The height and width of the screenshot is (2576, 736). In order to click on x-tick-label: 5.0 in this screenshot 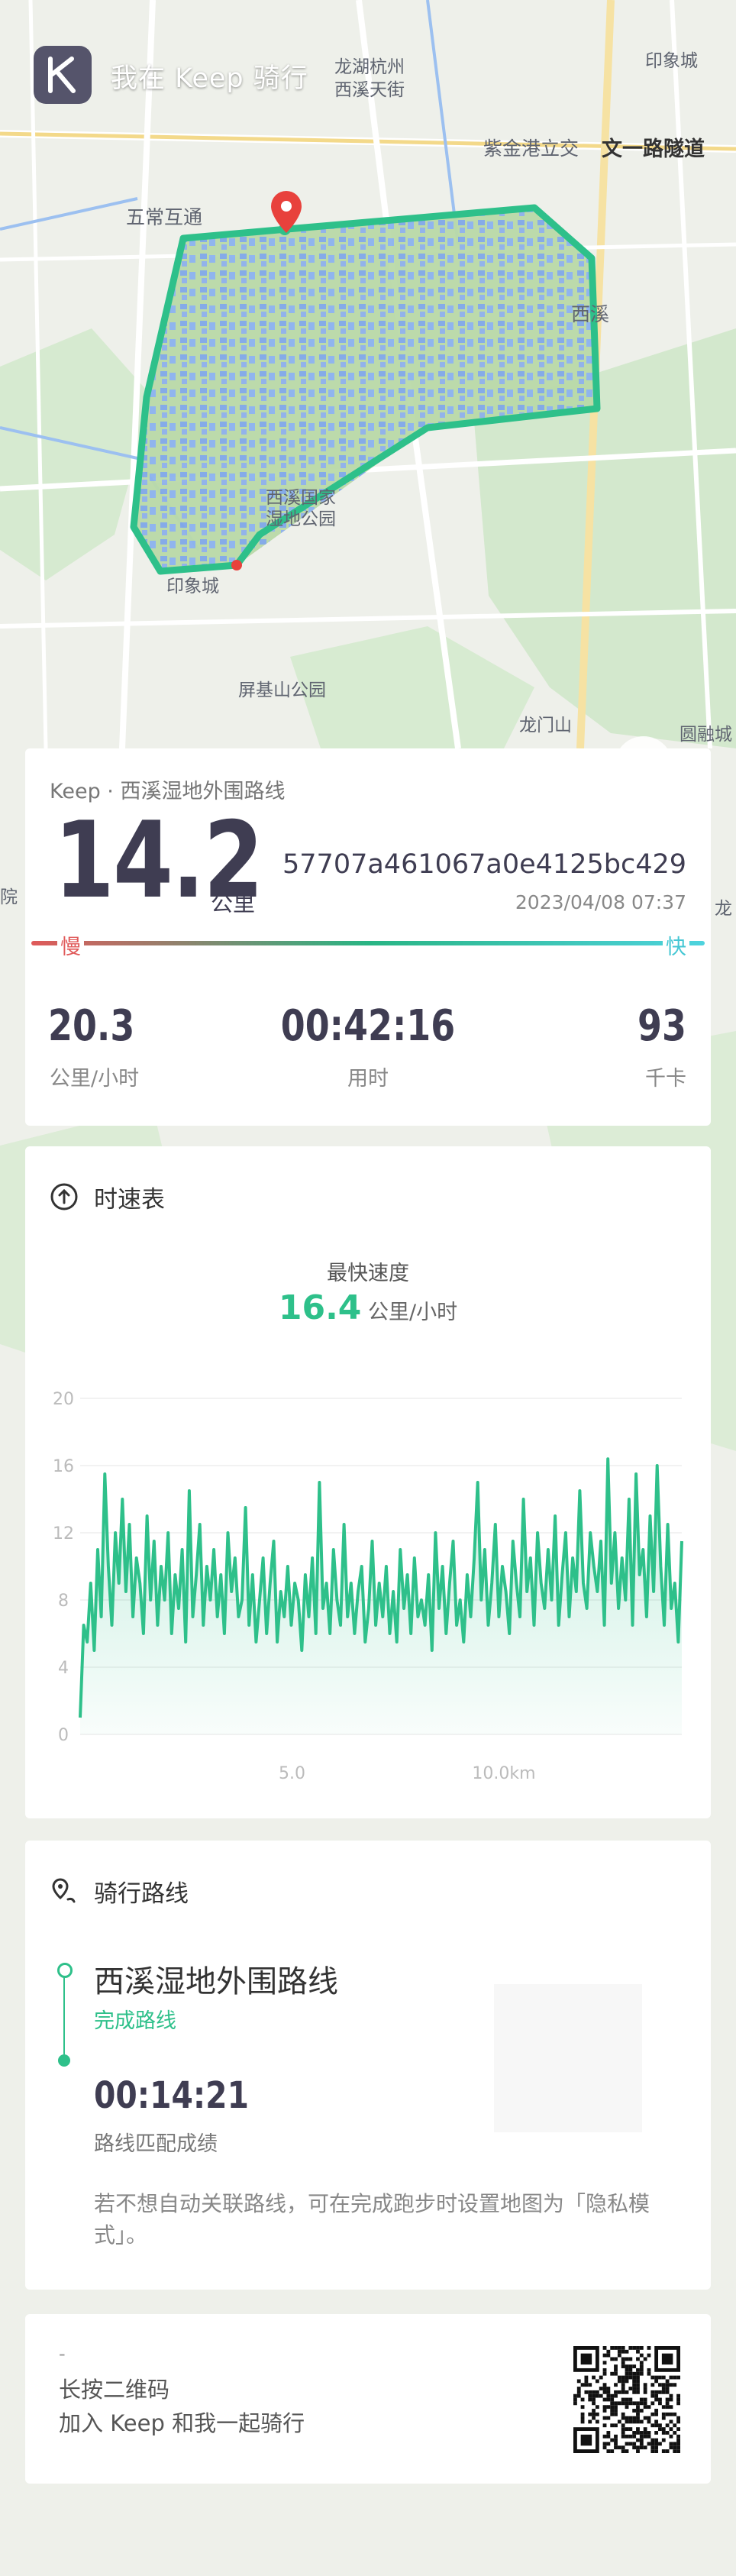, I will do `click(292, 1773)`.